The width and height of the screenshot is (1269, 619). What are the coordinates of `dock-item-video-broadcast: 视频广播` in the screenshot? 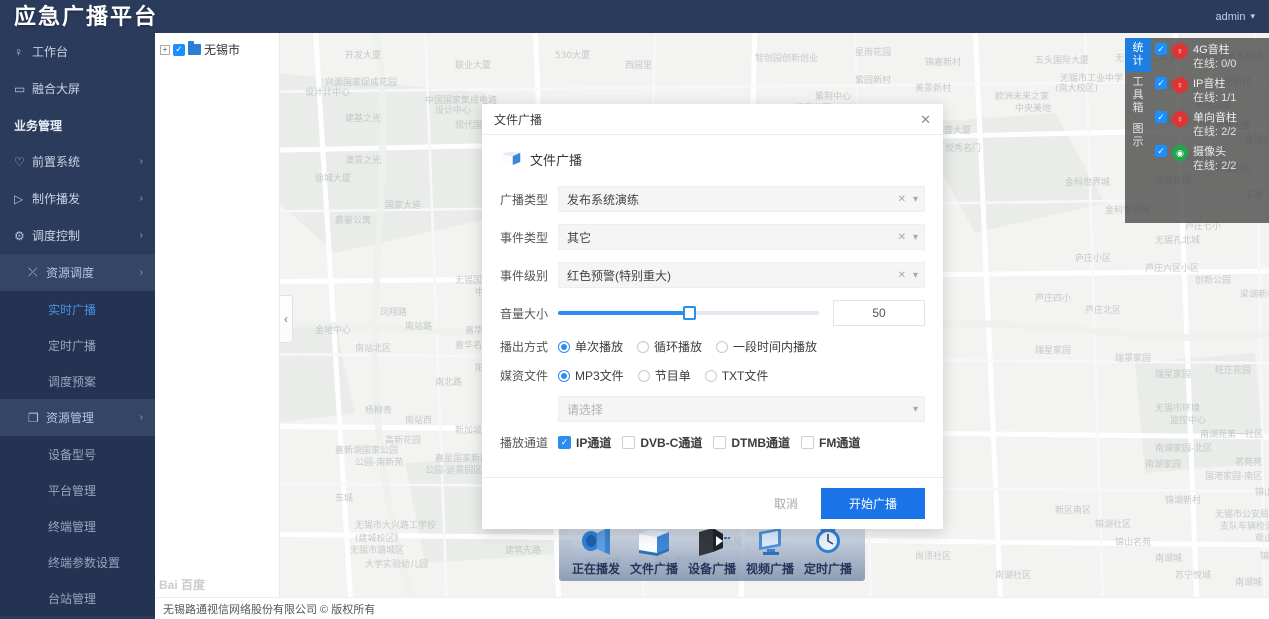 It's located at (770, 551).